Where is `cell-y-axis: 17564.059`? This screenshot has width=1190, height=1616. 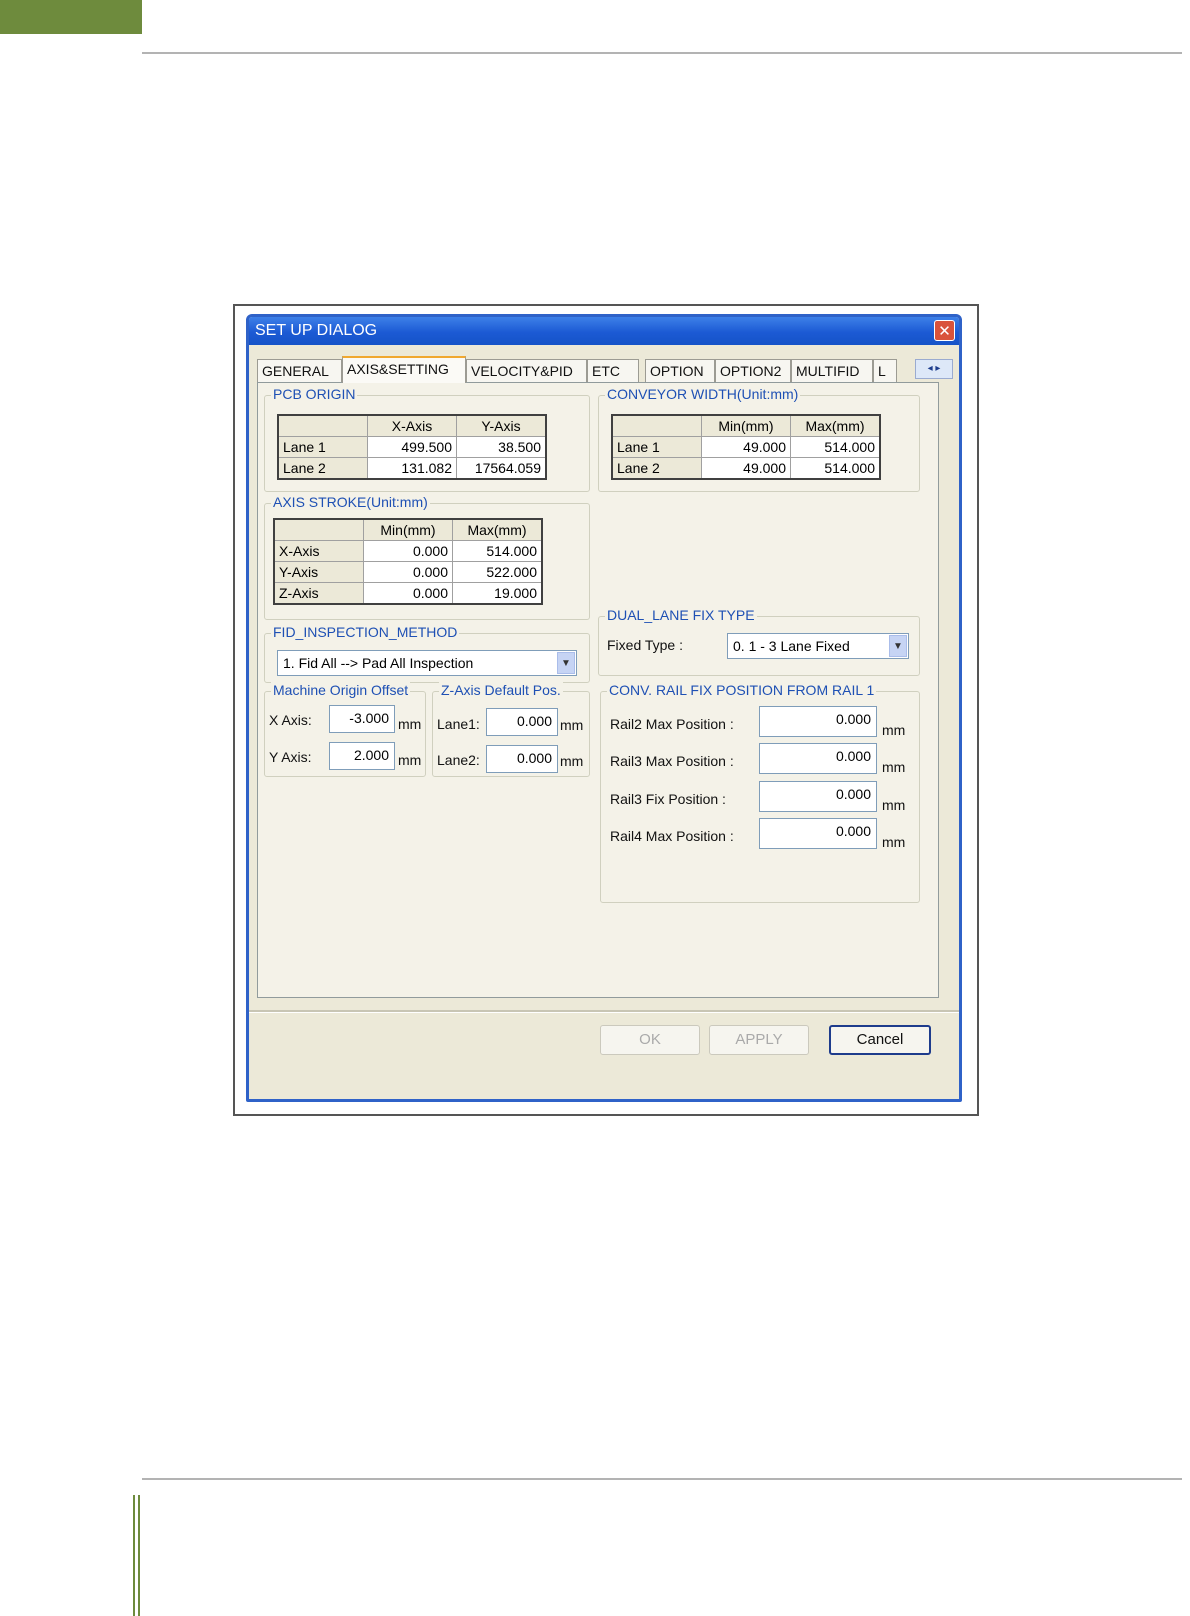
cell-y-axis: 17564.059 is located at coordinates (501, 468).